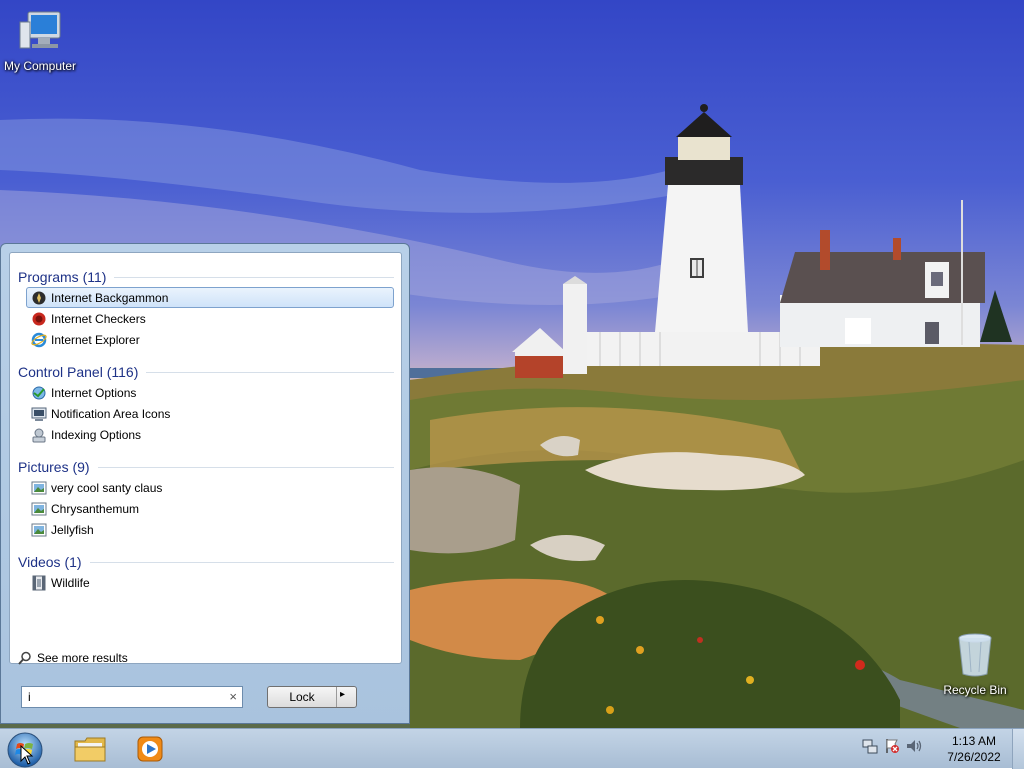 The height and width of the screenshot is (772, 1024). I want to click on clock-date: 7/26/2022, so click(974, 757).